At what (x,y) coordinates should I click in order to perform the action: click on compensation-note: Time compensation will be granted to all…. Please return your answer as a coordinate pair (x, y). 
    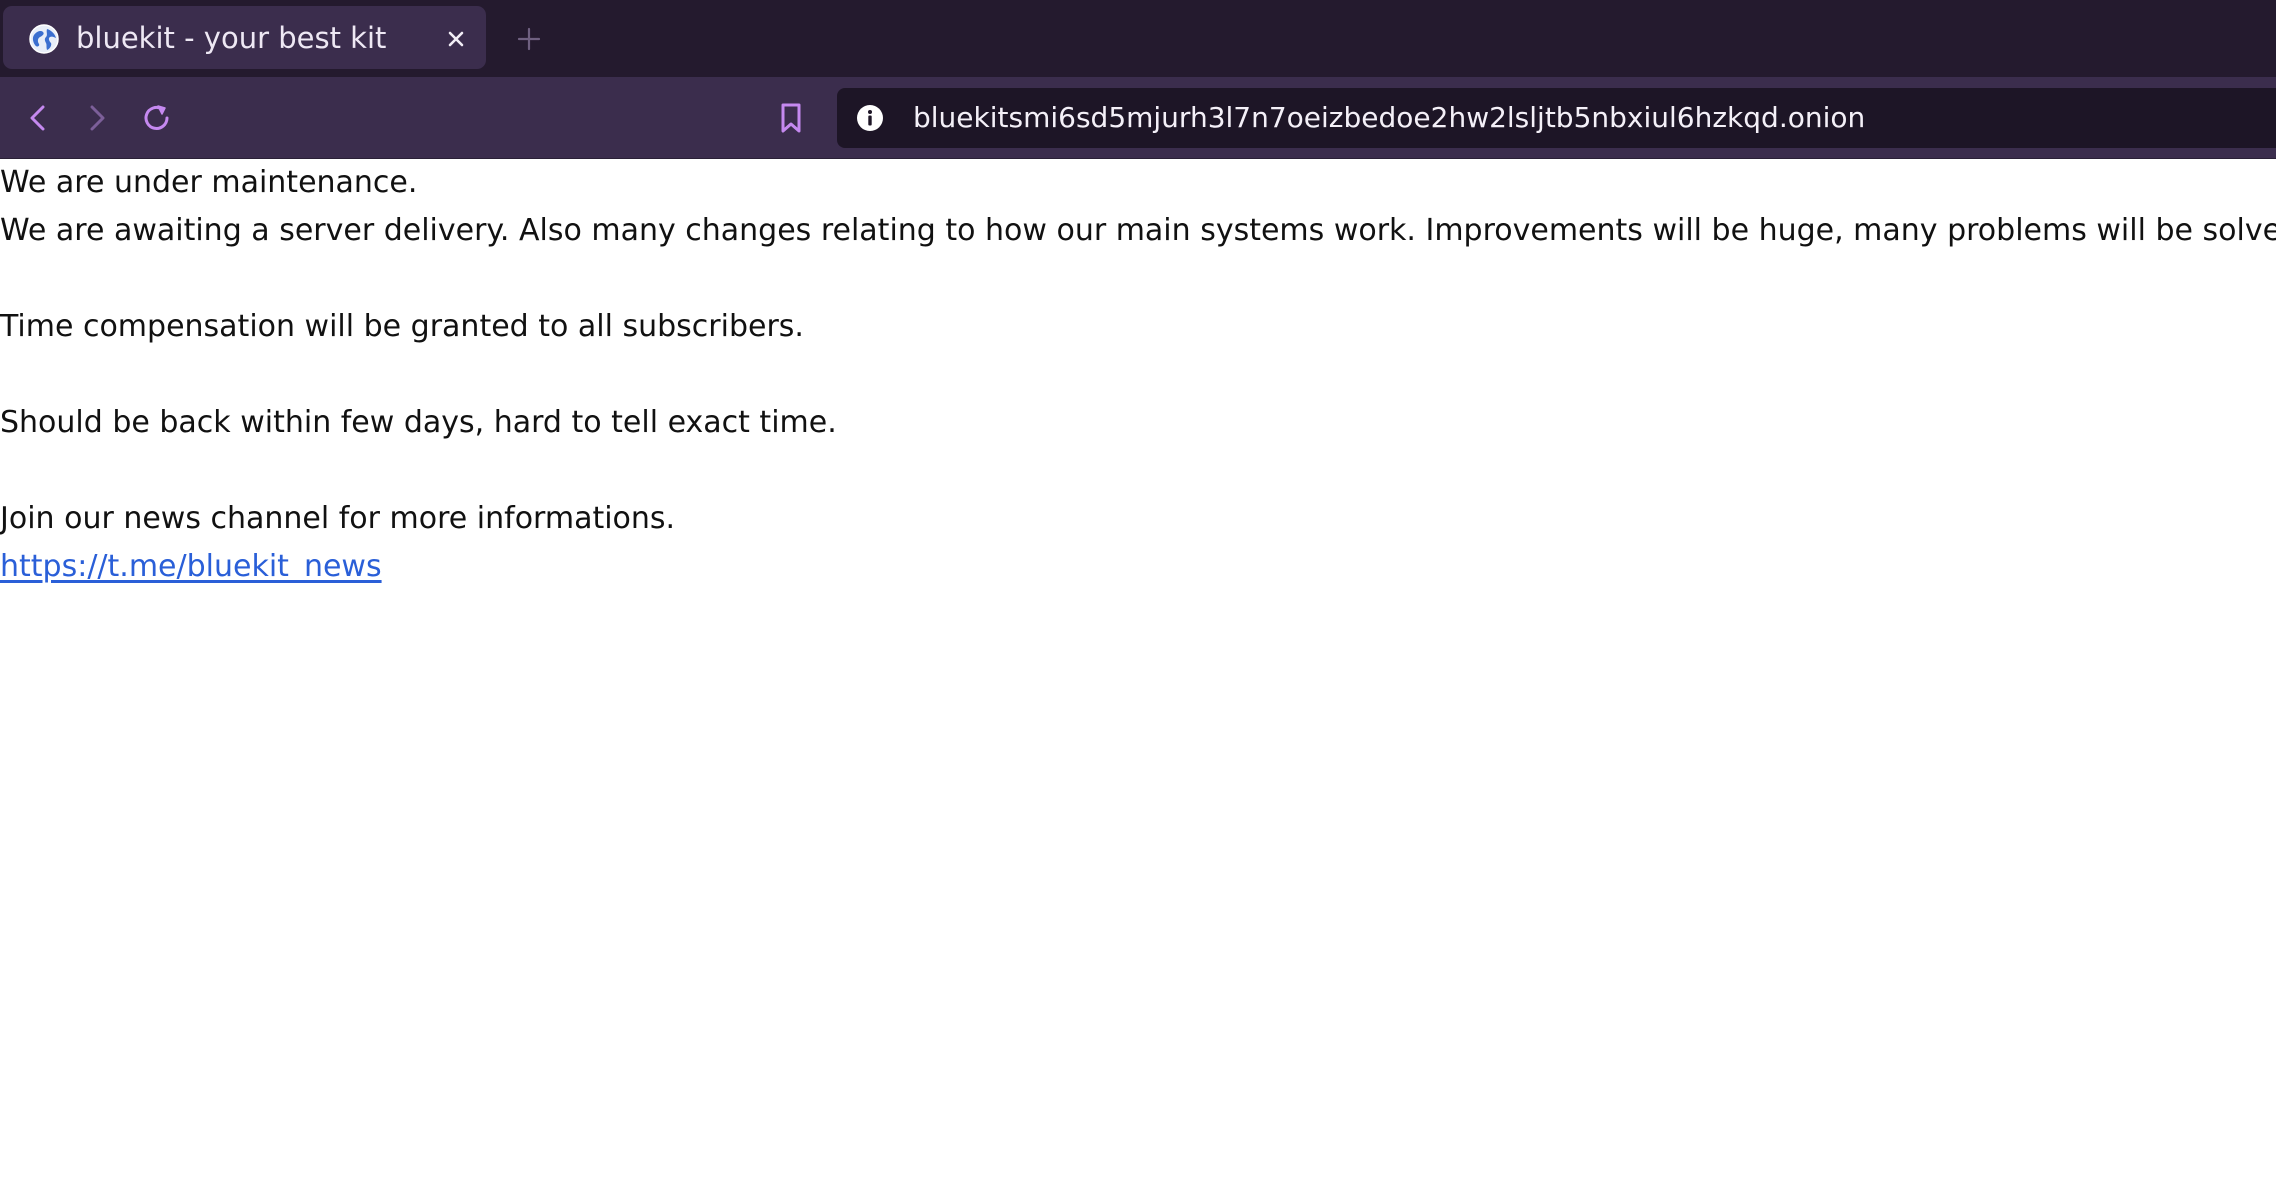
    Looking at the image, I should click on (402, 326).